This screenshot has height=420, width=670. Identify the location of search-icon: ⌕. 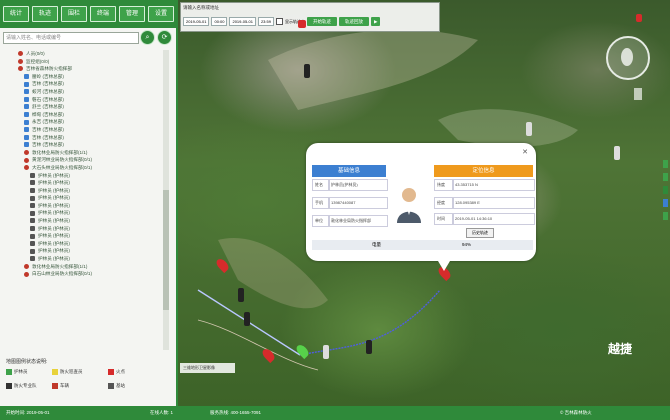
(147, 37).